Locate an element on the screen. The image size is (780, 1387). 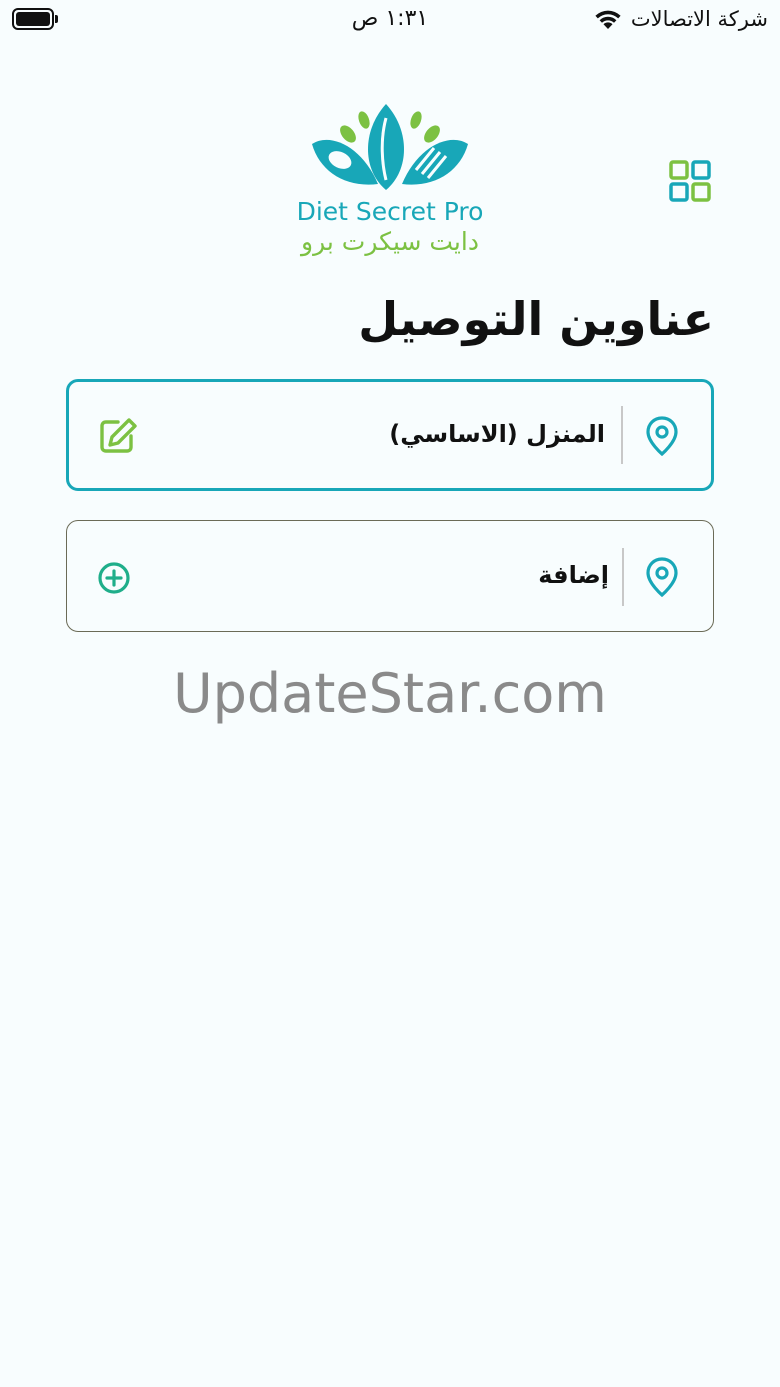
app-logo: Diet Secret Pro دايت سيكرت برو is located at coordinates (390, 180).